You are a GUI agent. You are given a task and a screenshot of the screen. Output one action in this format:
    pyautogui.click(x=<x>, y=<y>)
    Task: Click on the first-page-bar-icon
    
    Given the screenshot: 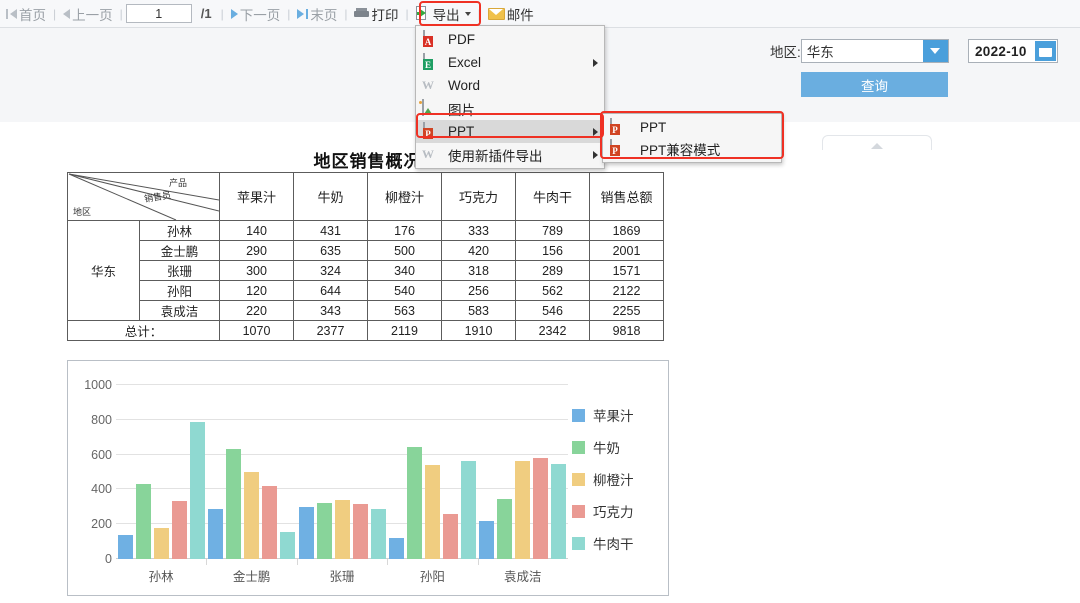 What is the action you would take?
    pyautogui.click(x=7, y=13)
    